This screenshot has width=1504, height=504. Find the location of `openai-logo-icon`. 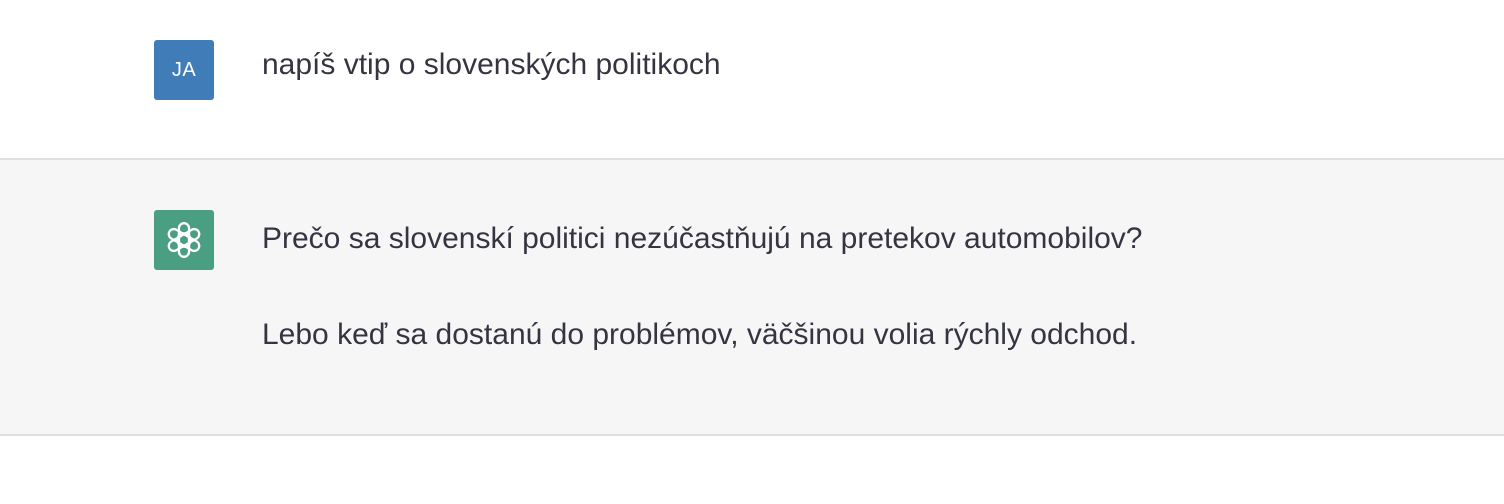

openai-logo-icon is located at coordinates (184, 240).